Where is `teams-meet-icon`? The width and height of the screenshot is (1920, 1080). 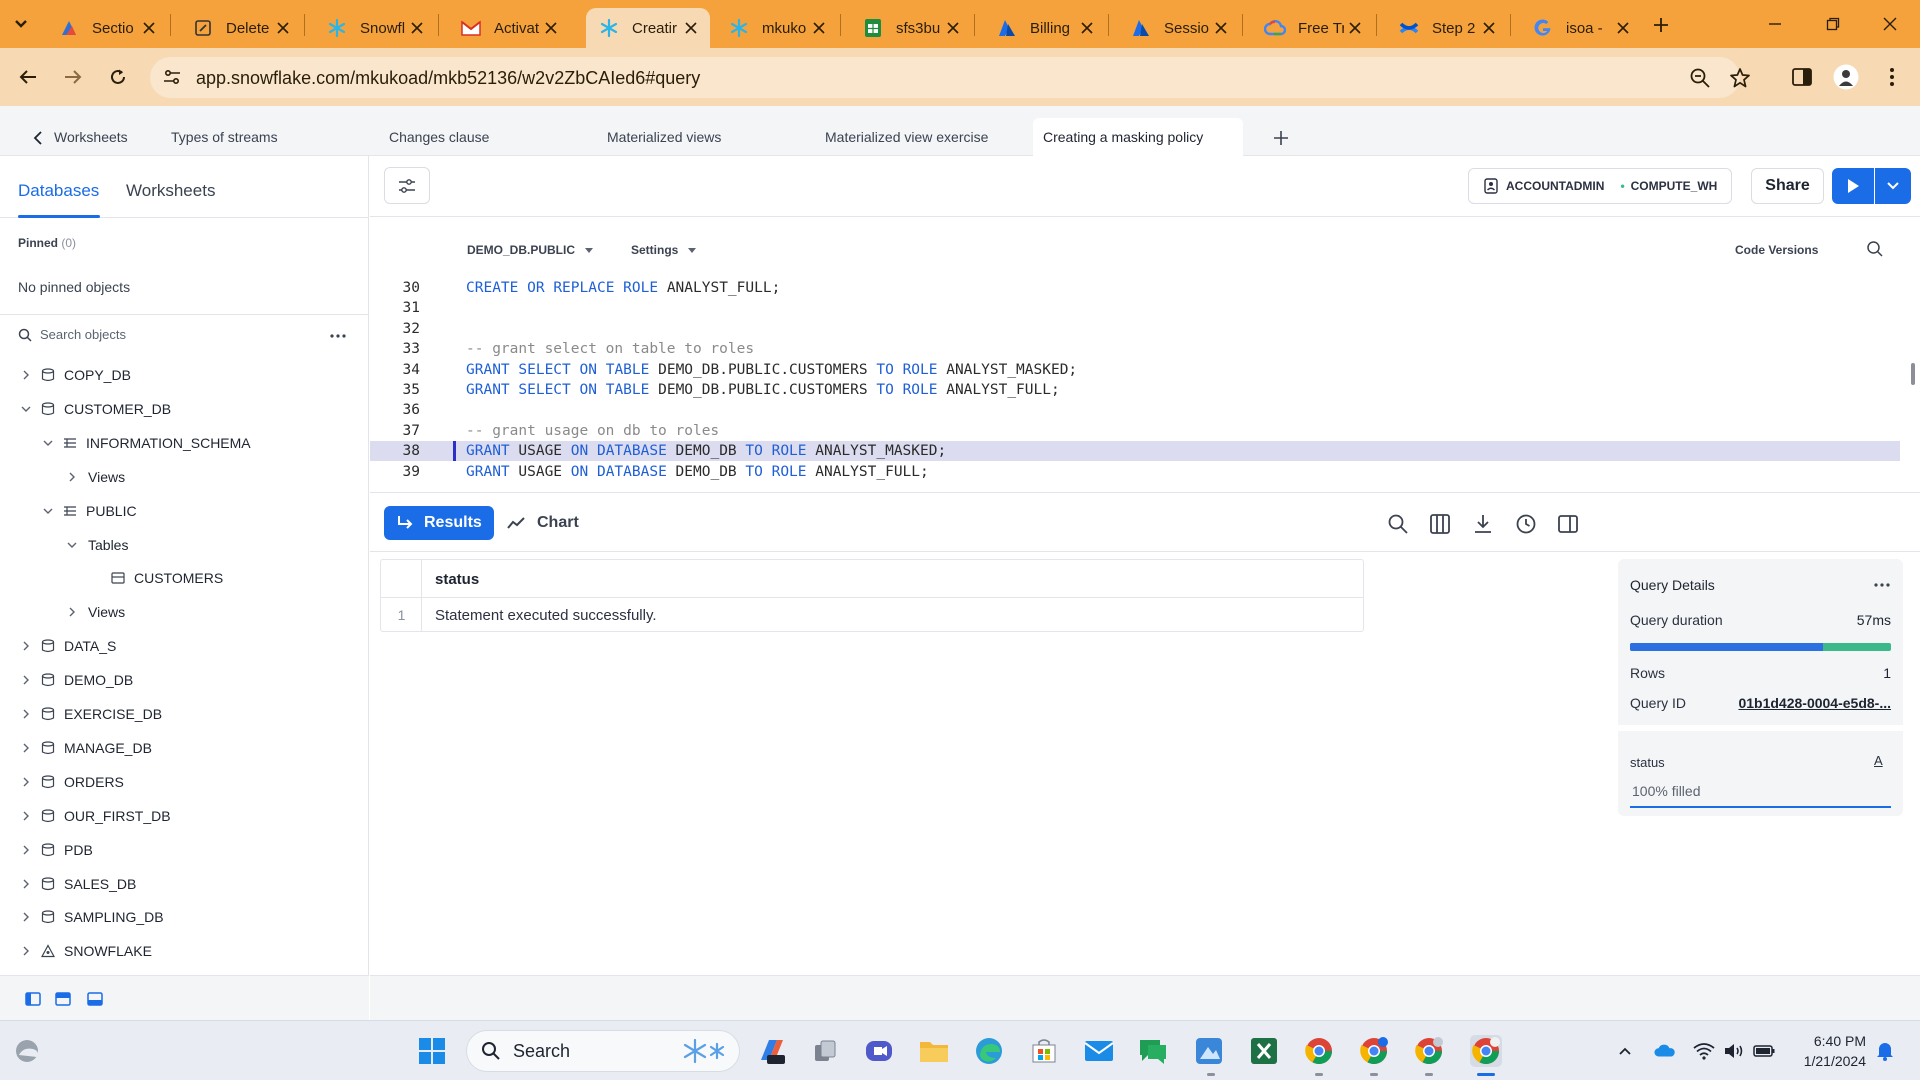 teams-meet-icon is located at coordinates (879, 1051).